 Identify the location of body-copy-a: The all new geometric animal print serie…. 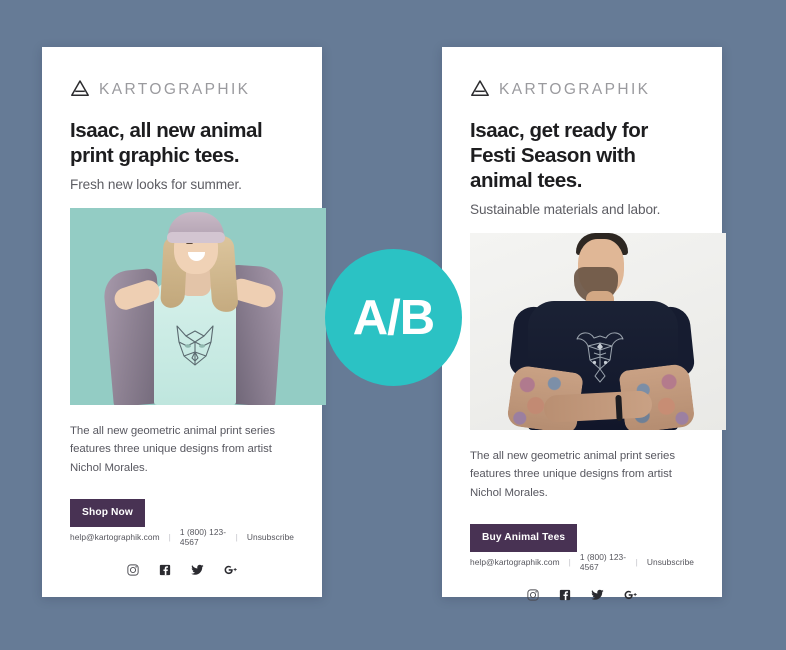
(172, 449).